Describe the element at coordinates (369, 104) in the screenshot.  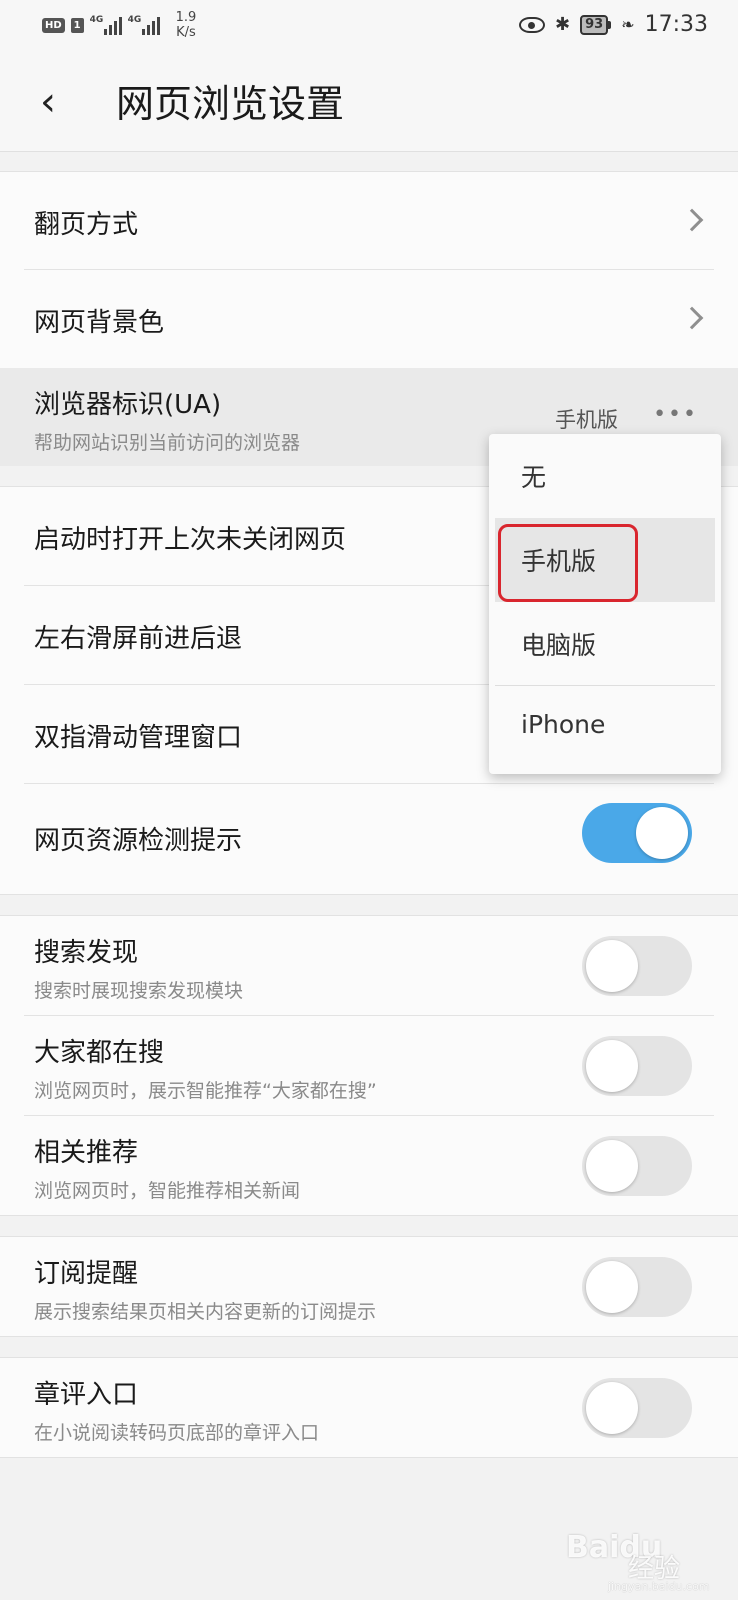
I see `app-header: ‹ 网页浏览设置` at that location.